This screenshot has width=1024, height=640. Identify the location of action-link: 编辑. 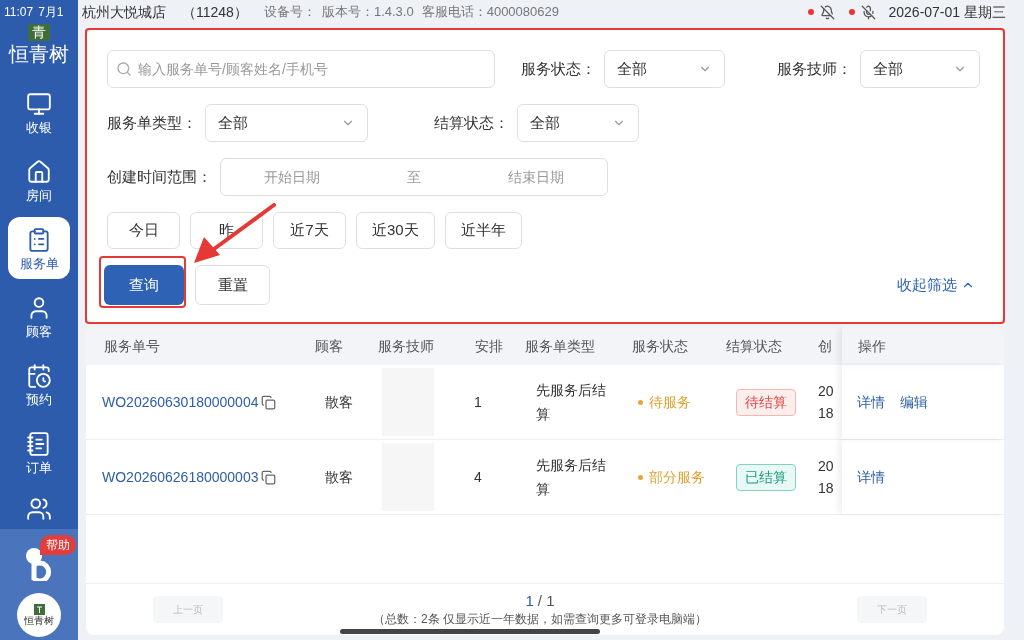
(914, 402).